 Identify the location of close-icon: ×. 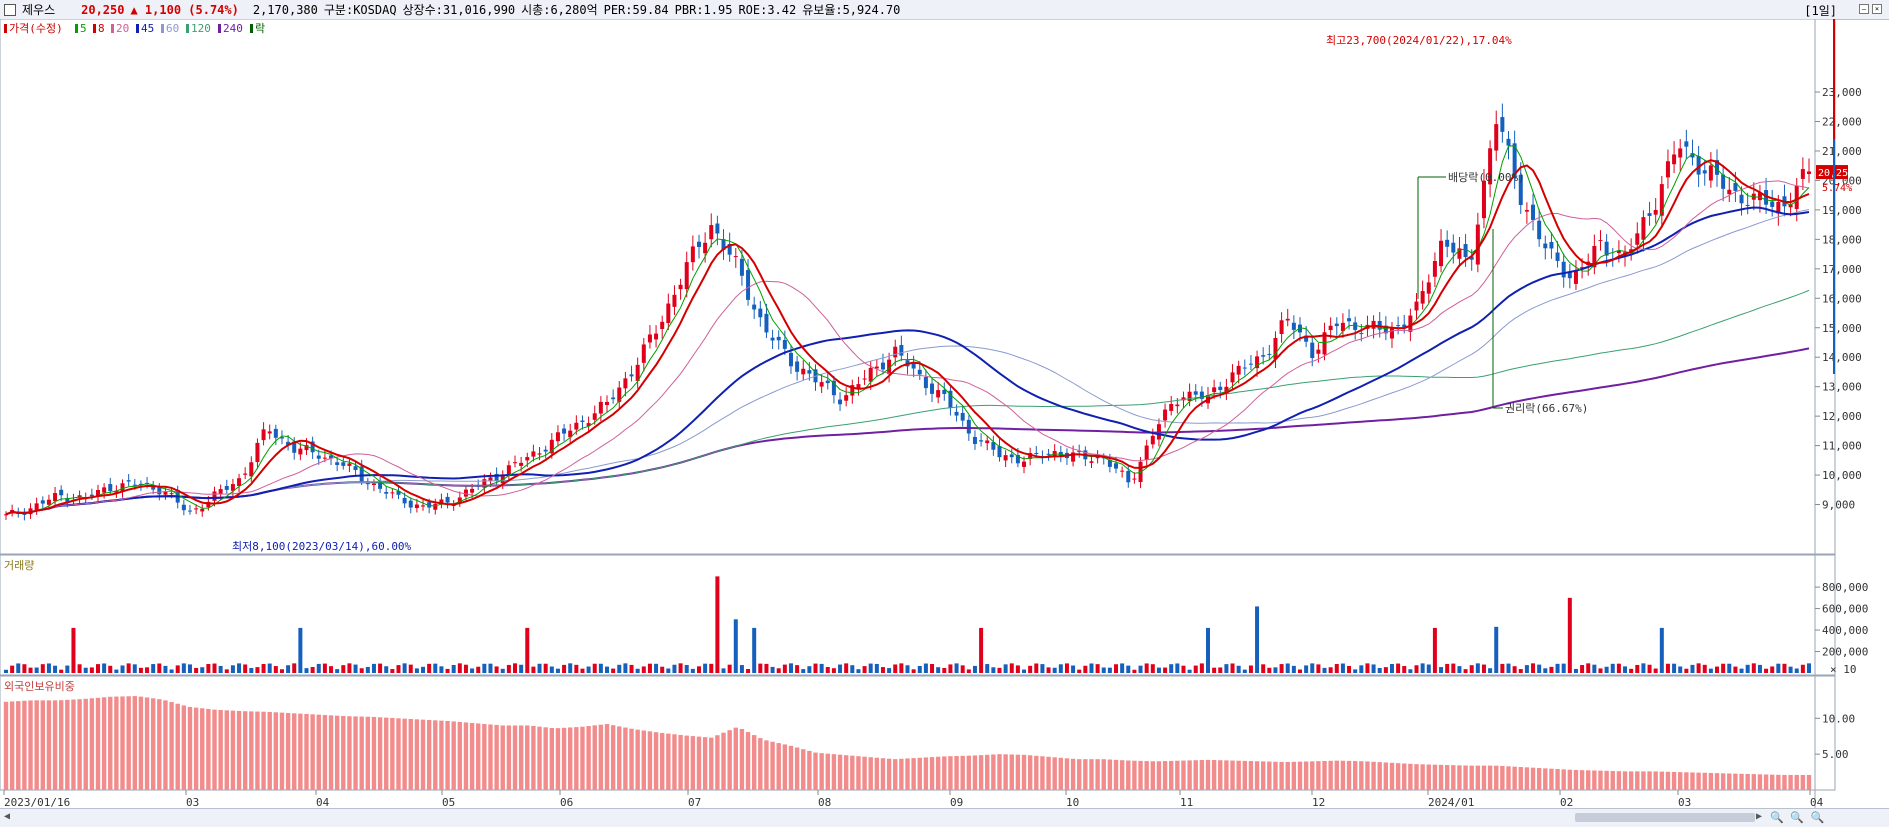
(1877, 9).